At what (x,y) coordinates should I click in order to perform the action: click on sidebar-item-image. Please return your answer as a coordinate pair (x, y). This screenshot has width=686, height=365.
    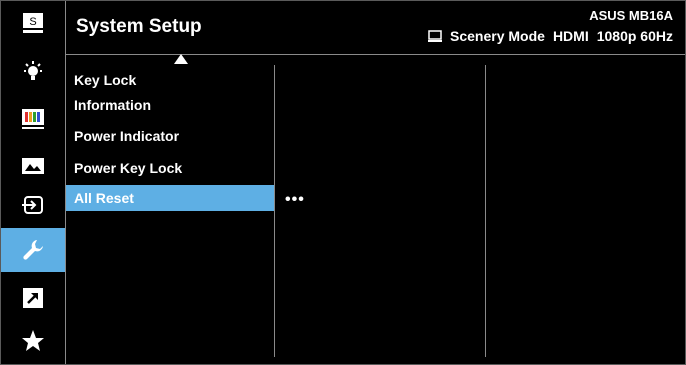
    Looking at the image, I should click on (33, 166).